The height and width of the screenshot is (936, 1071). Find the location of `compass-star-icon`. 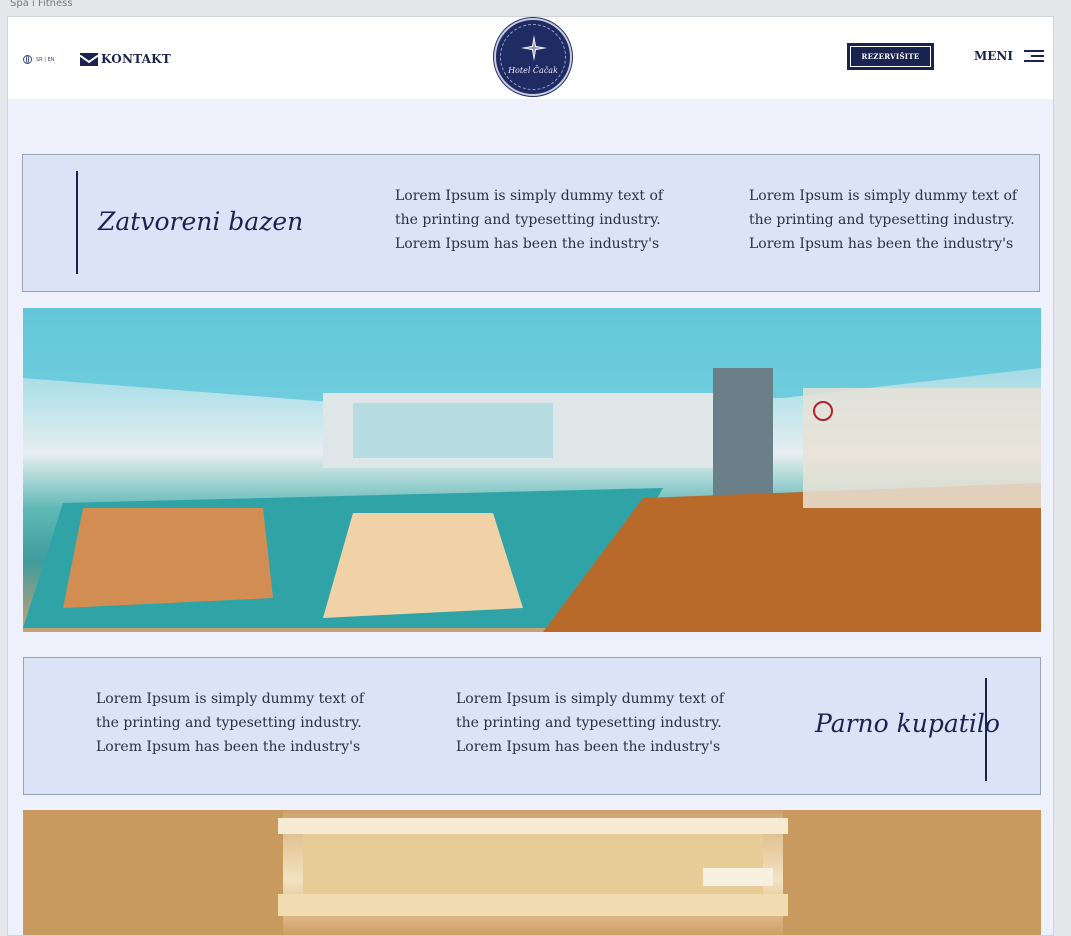

compass-star-icon is located at coordinates (534, 48).